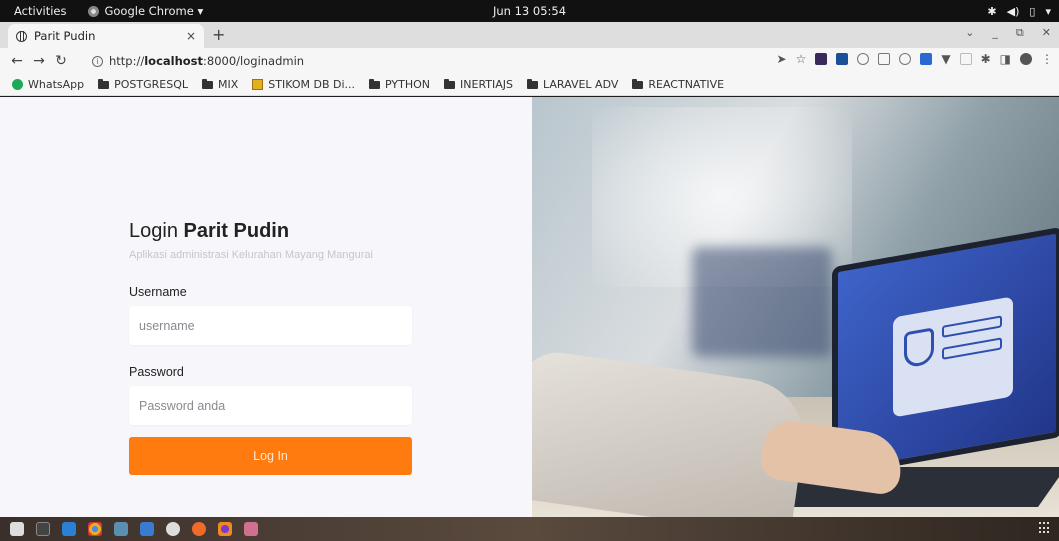 Image resolution: width=1059 pixels, height=541 pixels. Describe the element at coordinates (258, 84) in the screenshot. I see `stikom-icon` at that location.